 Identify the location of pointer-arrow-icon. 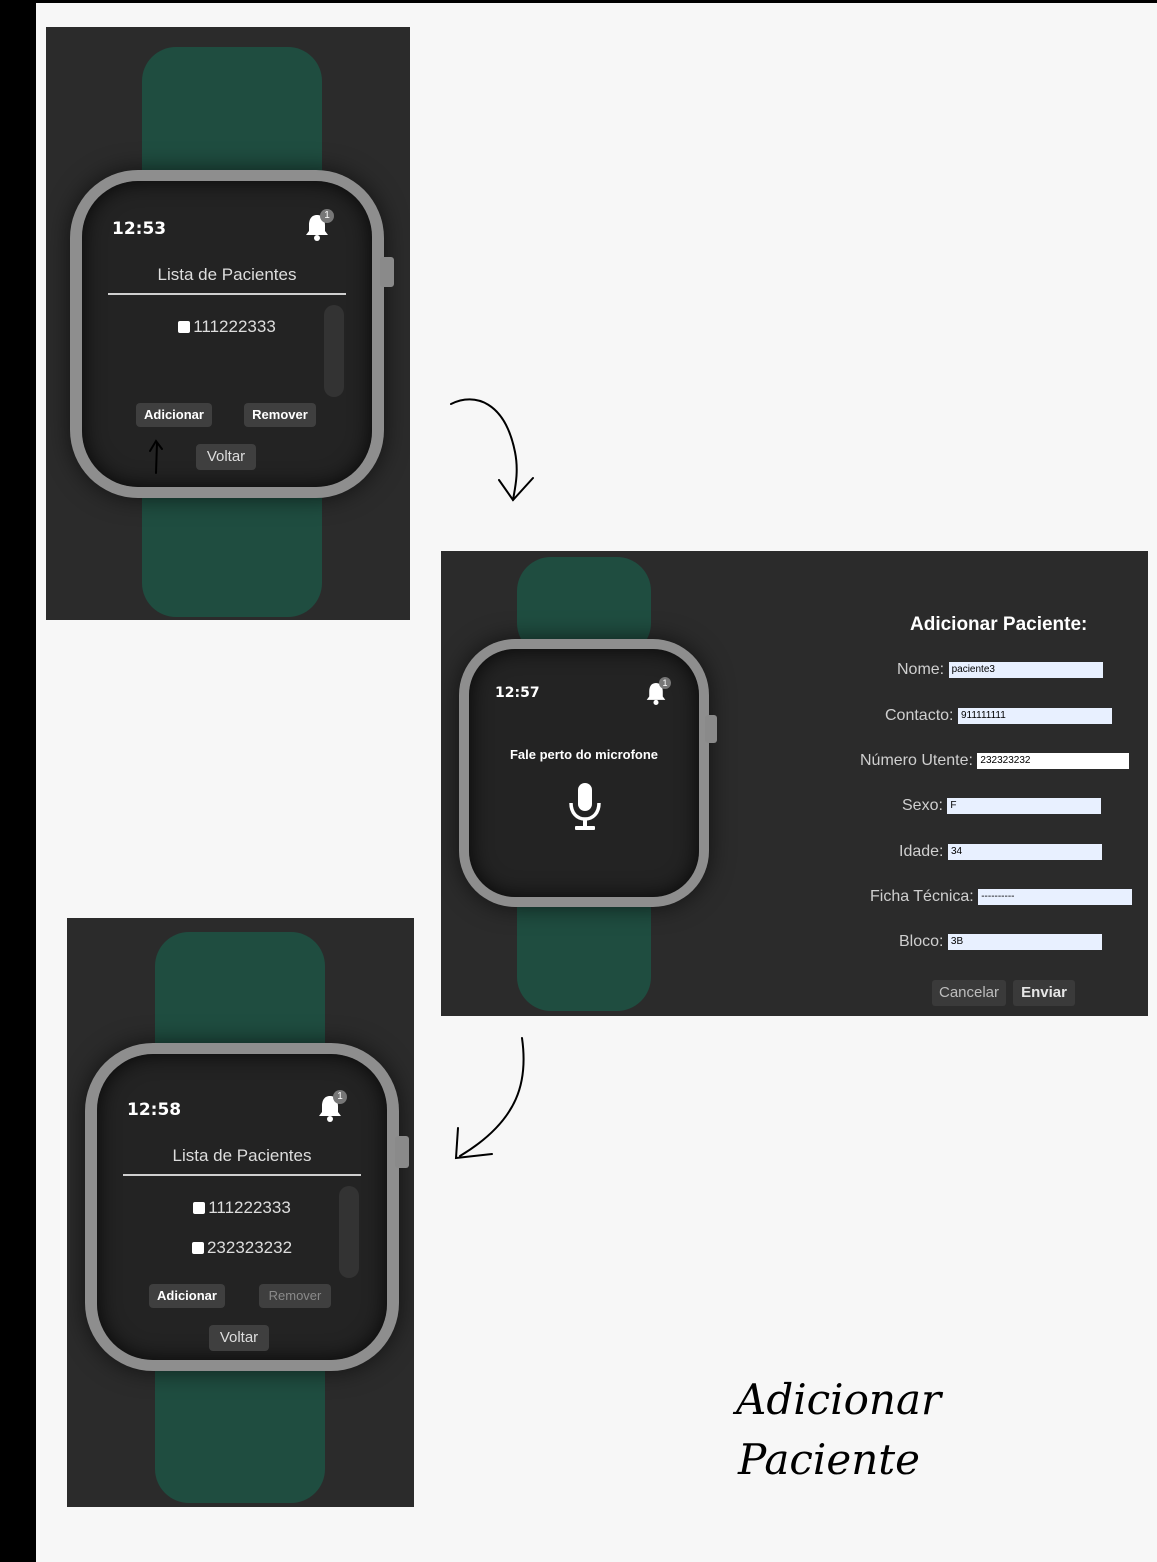
(156, 456).